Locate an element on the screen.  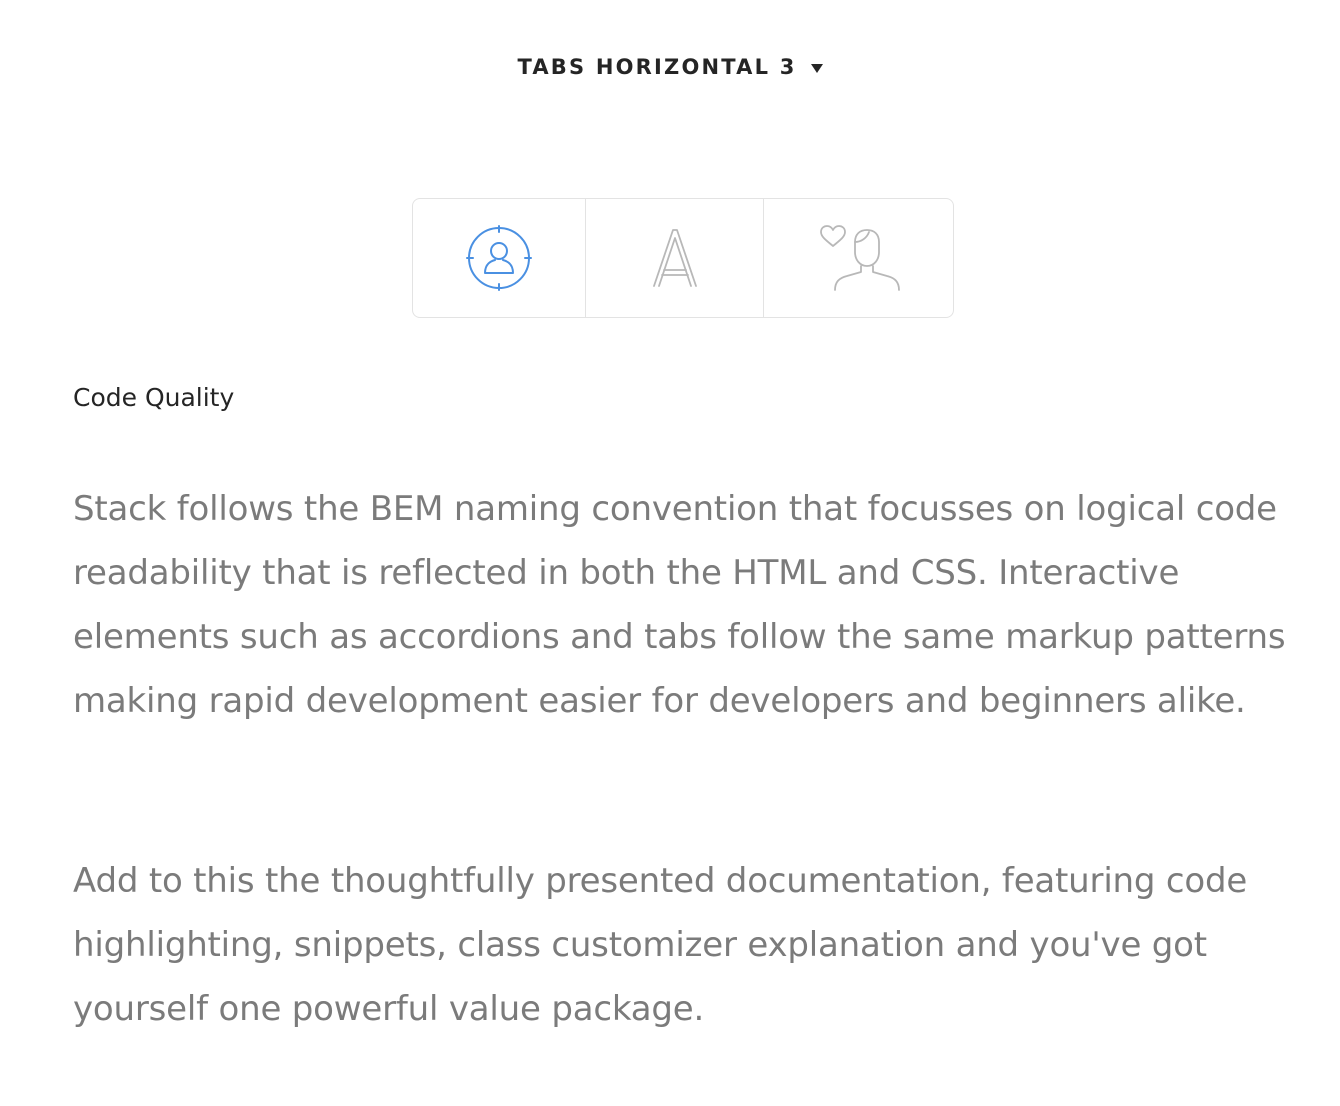
tab-user is located at coordinates (499, 258).